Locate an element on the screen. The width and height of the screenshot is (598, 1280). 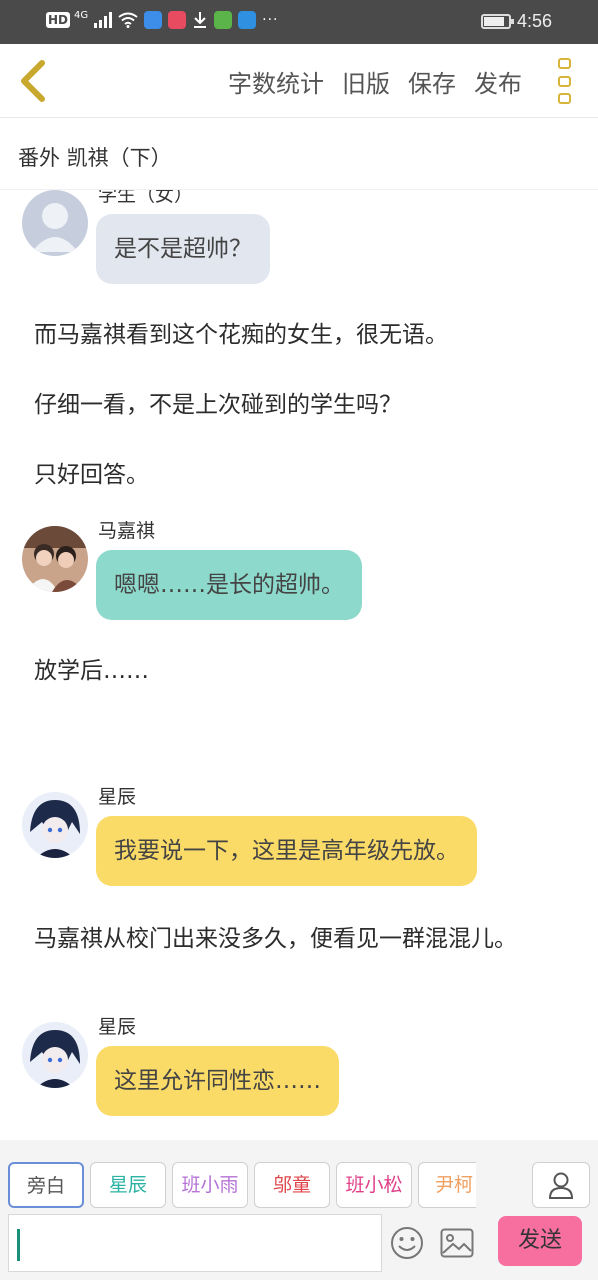
photo-avatar-icon is located at coordinates (55, 559).